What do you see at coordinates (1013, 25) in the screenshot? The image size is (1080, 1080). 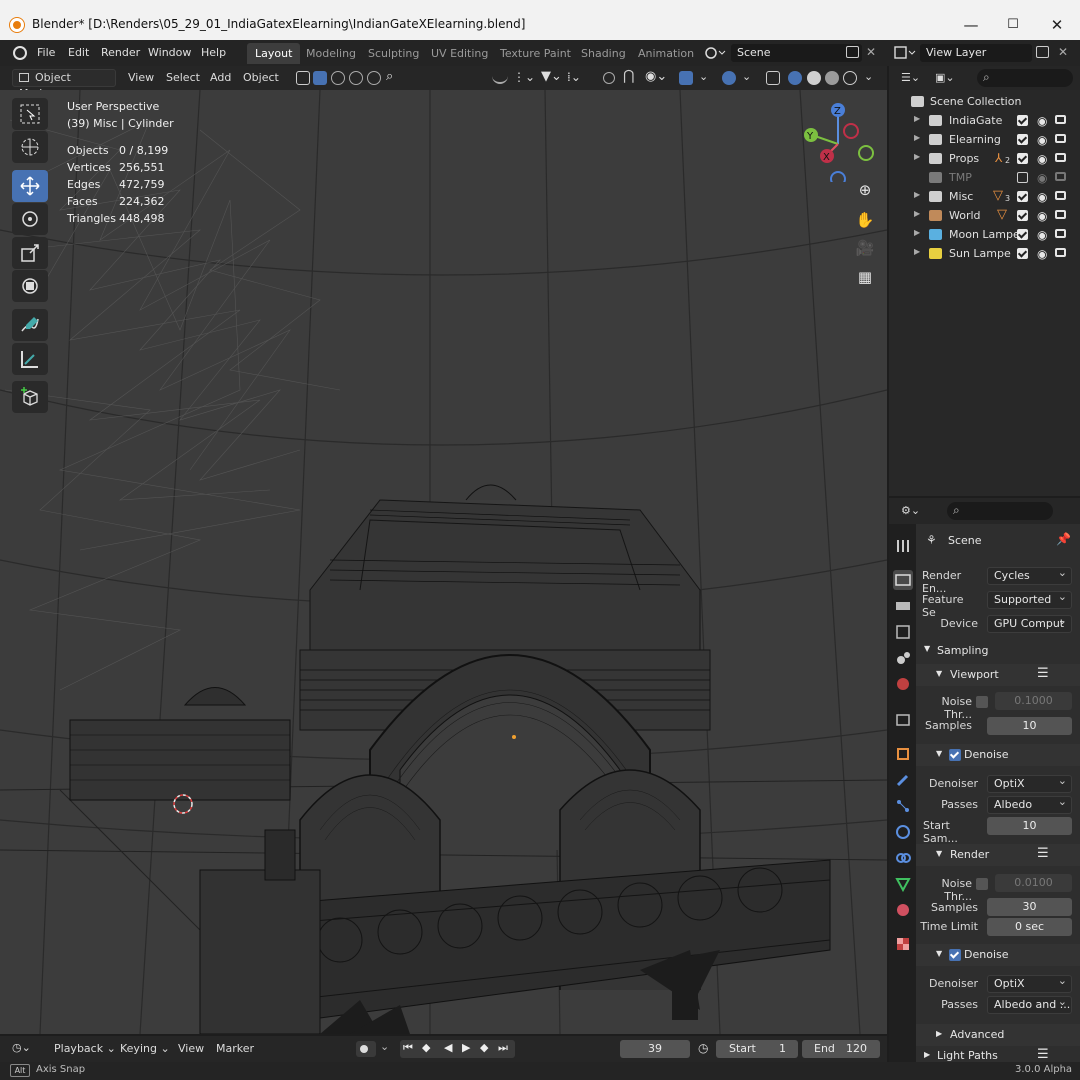 I see `maximize-button: ☐` at bounding box center [1013, 25].